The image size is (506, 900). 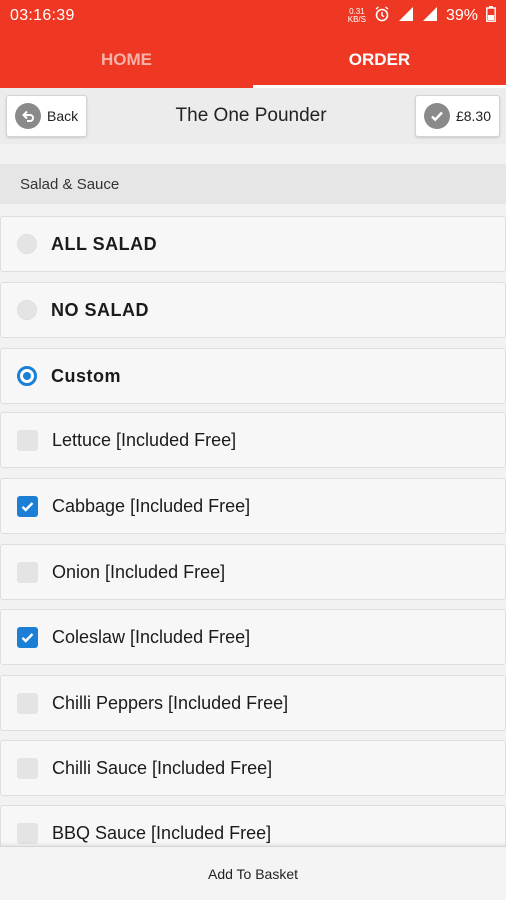 I want to click on tab-order: ORDER, so click(x=379, y=60).